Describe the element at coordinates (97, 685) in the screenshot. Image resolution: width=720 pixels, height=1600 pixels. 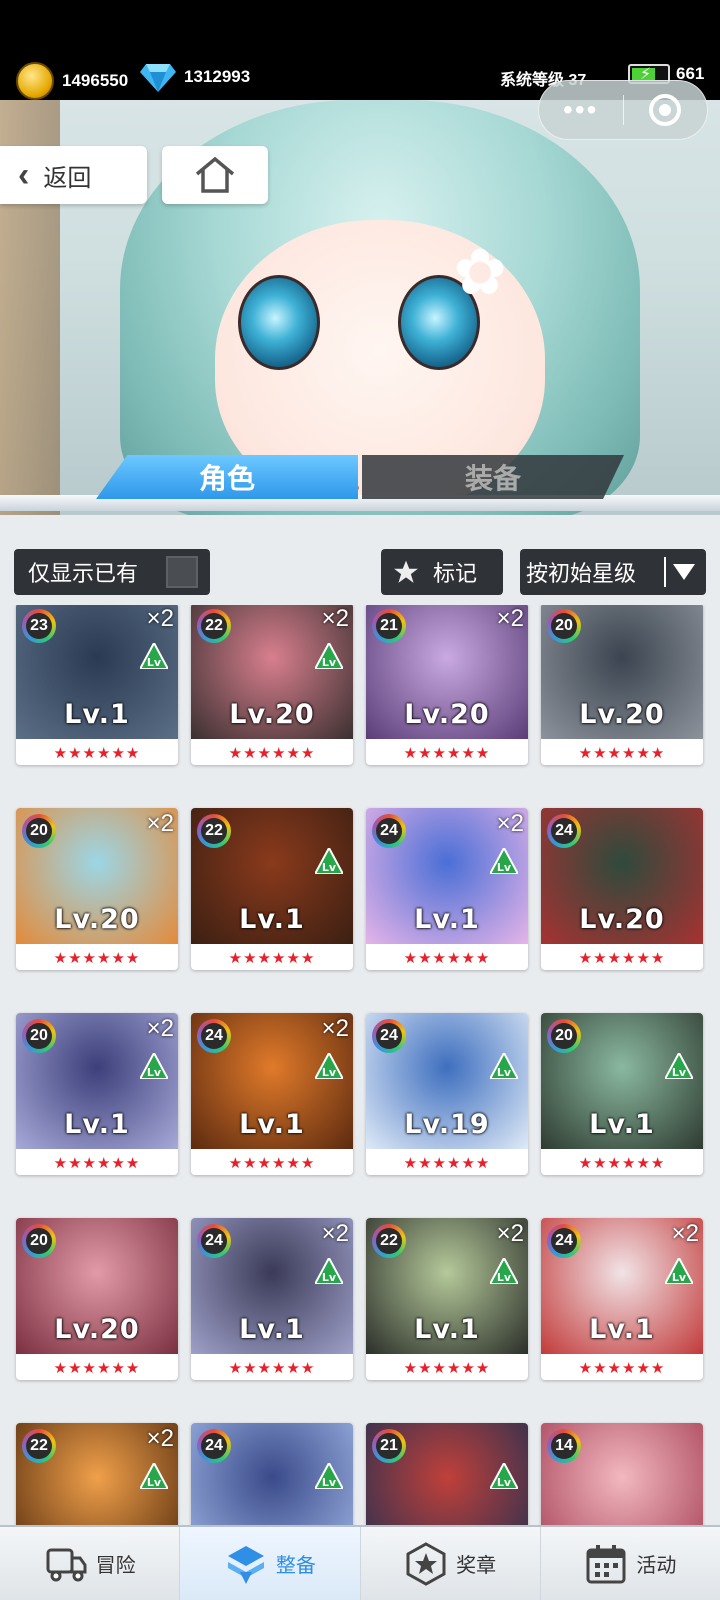
I see `character-card: 23 ×2 Lv Lv.1 ★★★★★★` at that location.